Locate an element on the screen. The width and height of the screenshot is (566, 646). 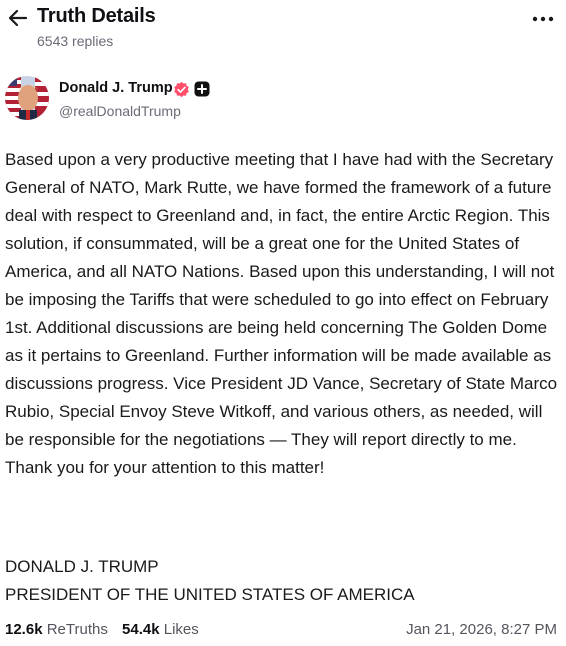
author-handle: @realDonaldTrump is located at coordinates (120, 111).